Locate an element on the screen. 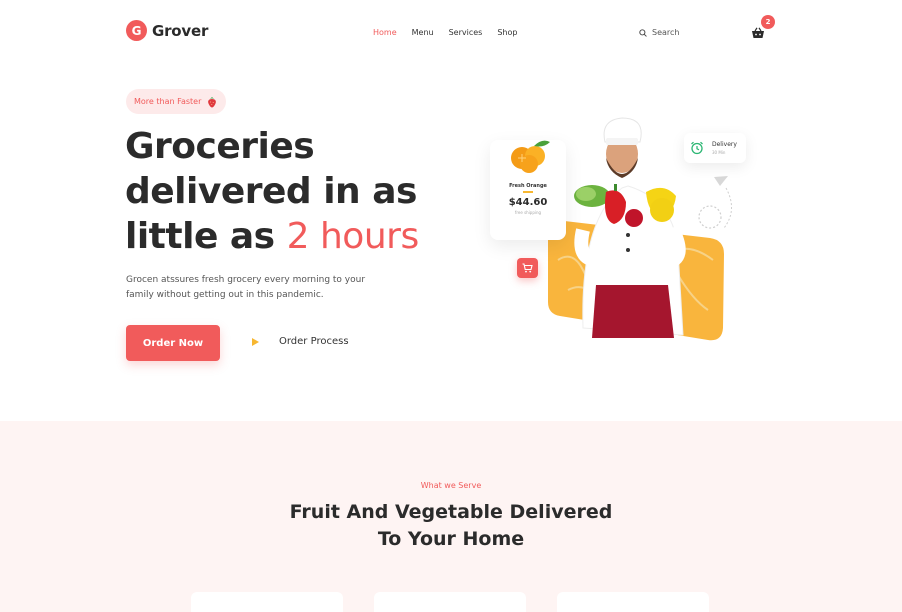 This screenshot has height=612, width=902. search-label: Search is located at coordinates (666, 32).